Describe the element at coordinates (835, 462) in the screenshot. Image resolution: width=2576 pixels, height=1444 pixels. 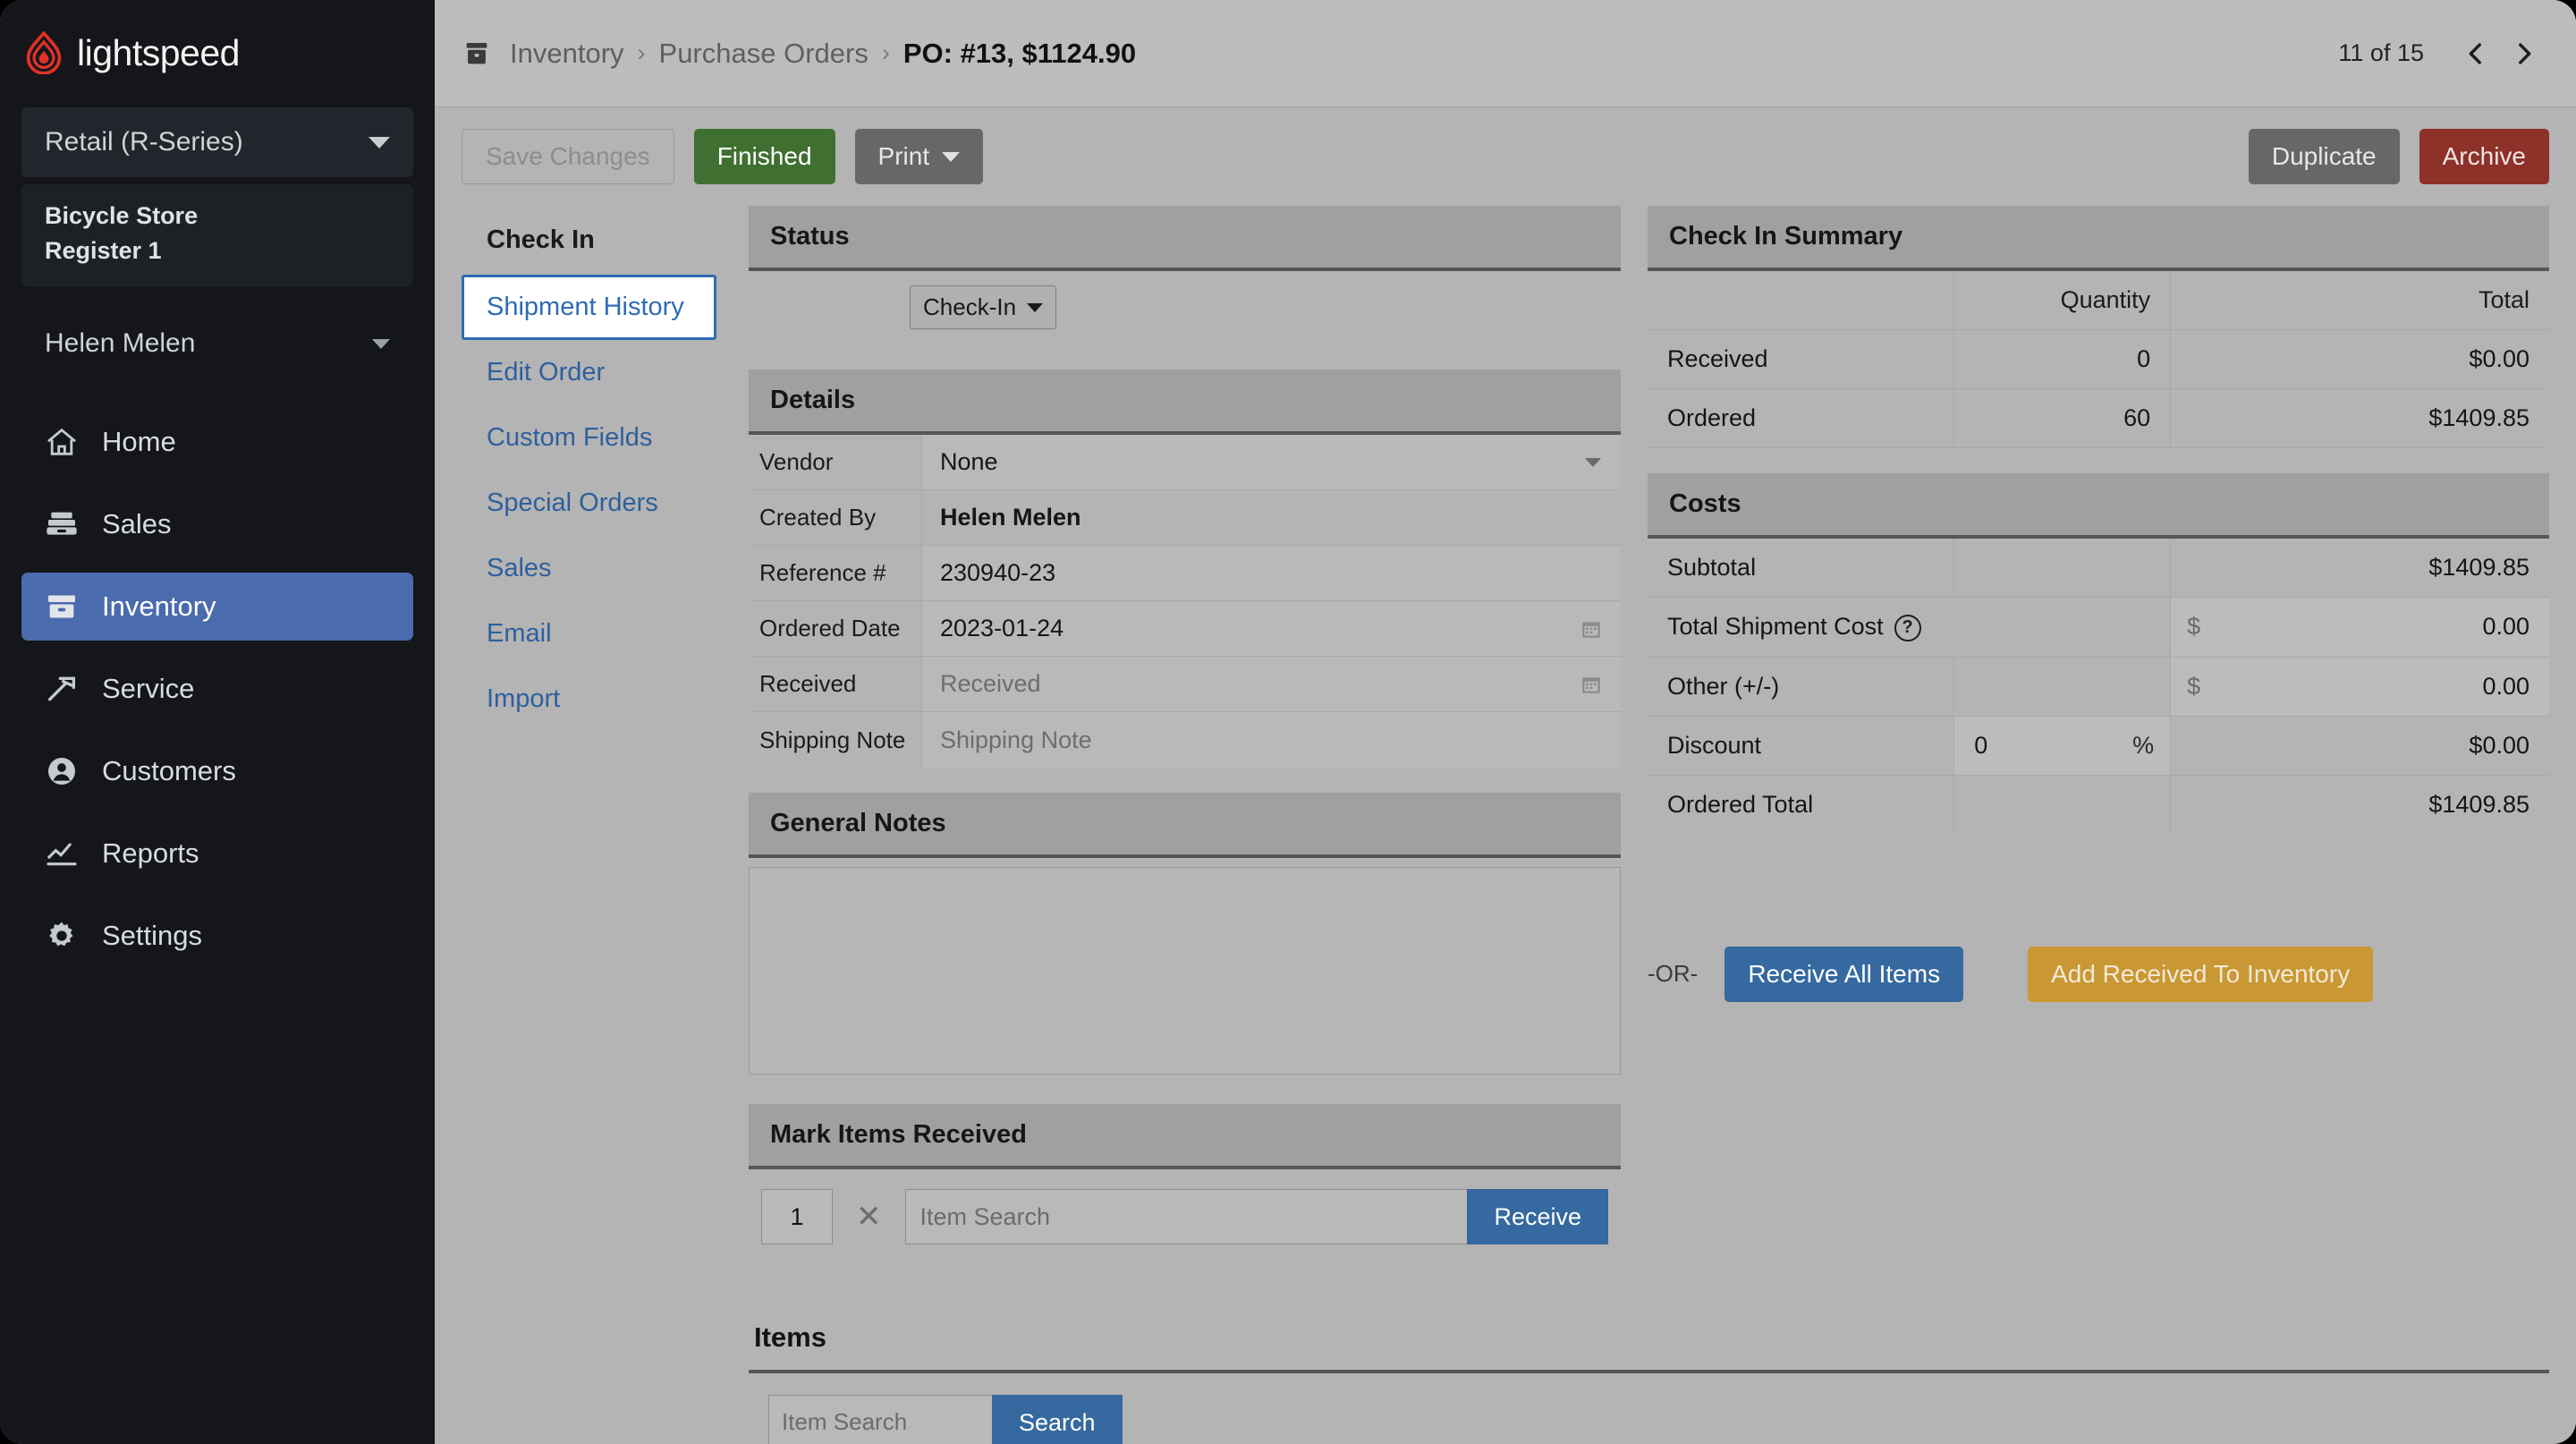
I see `details-label: Vendor` at that location.